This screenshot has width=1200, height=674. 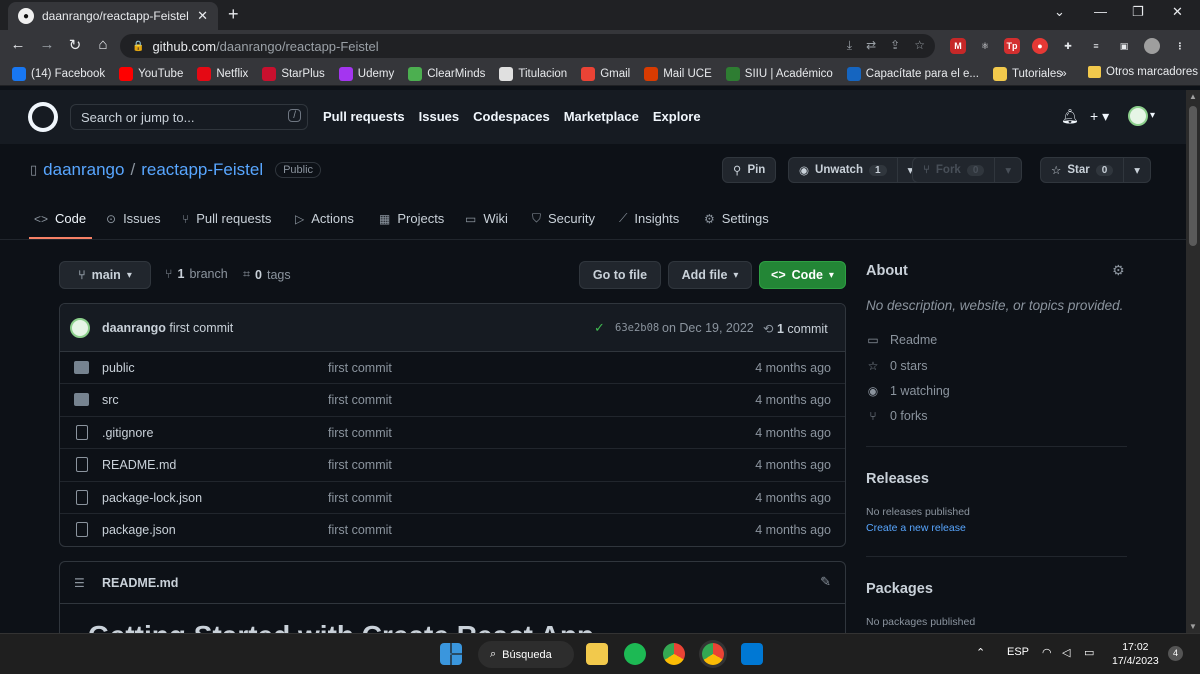 I want to click on file-name-link: package-lock.json, so click(x=152, y=498).